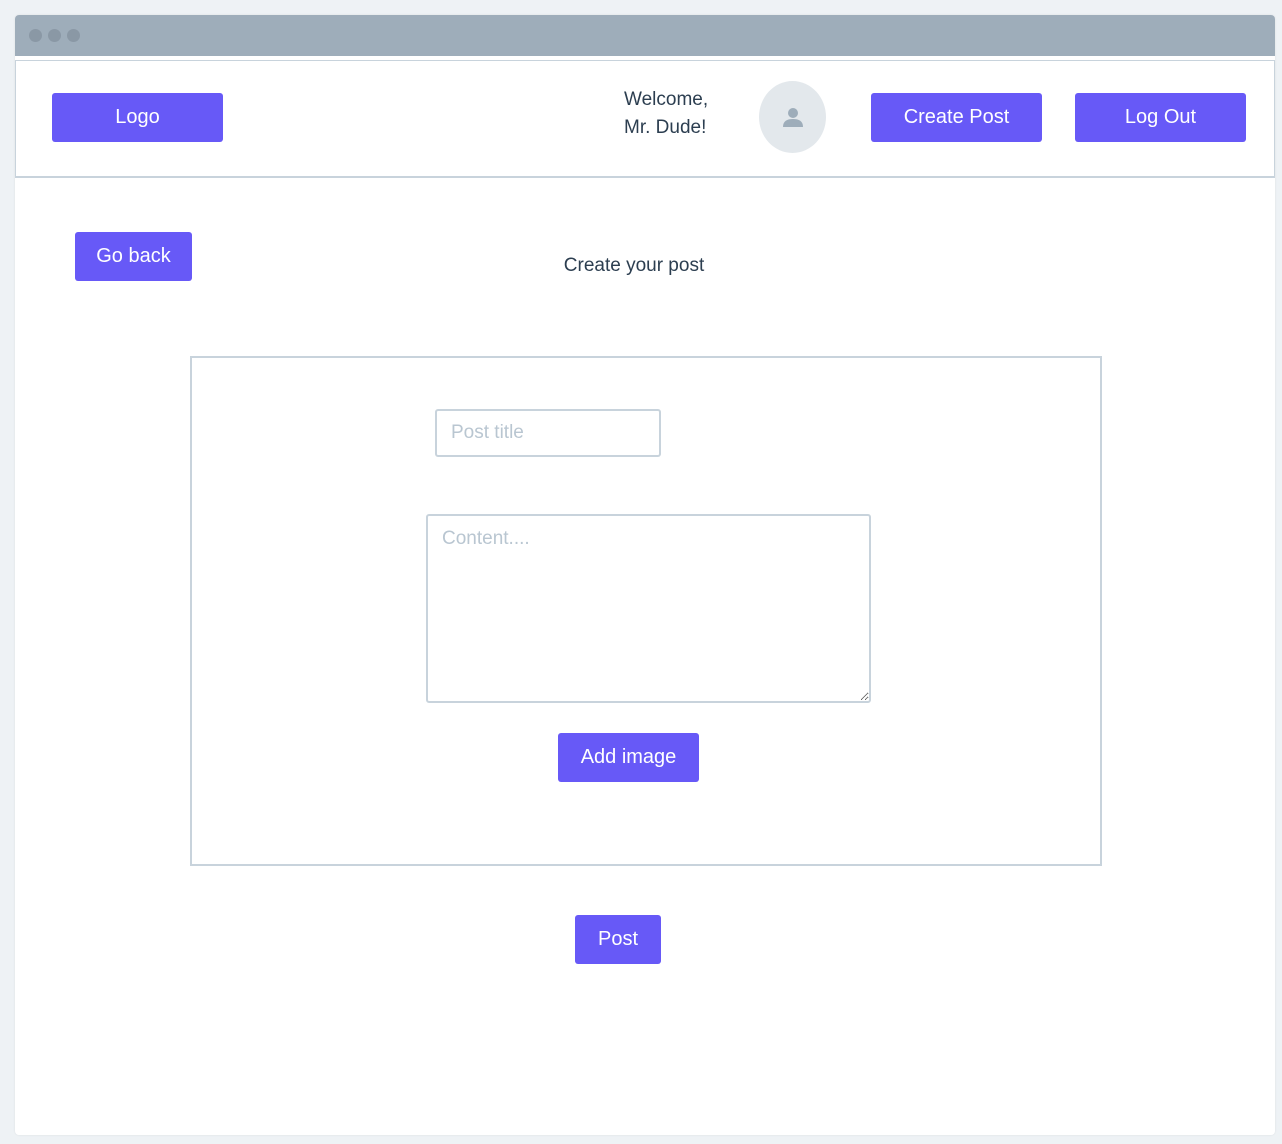  What do you see at coordinates (666, 99) in the screenshot?
I see `welcome-line-1: Welcome,` at bounding box center [666, 99].